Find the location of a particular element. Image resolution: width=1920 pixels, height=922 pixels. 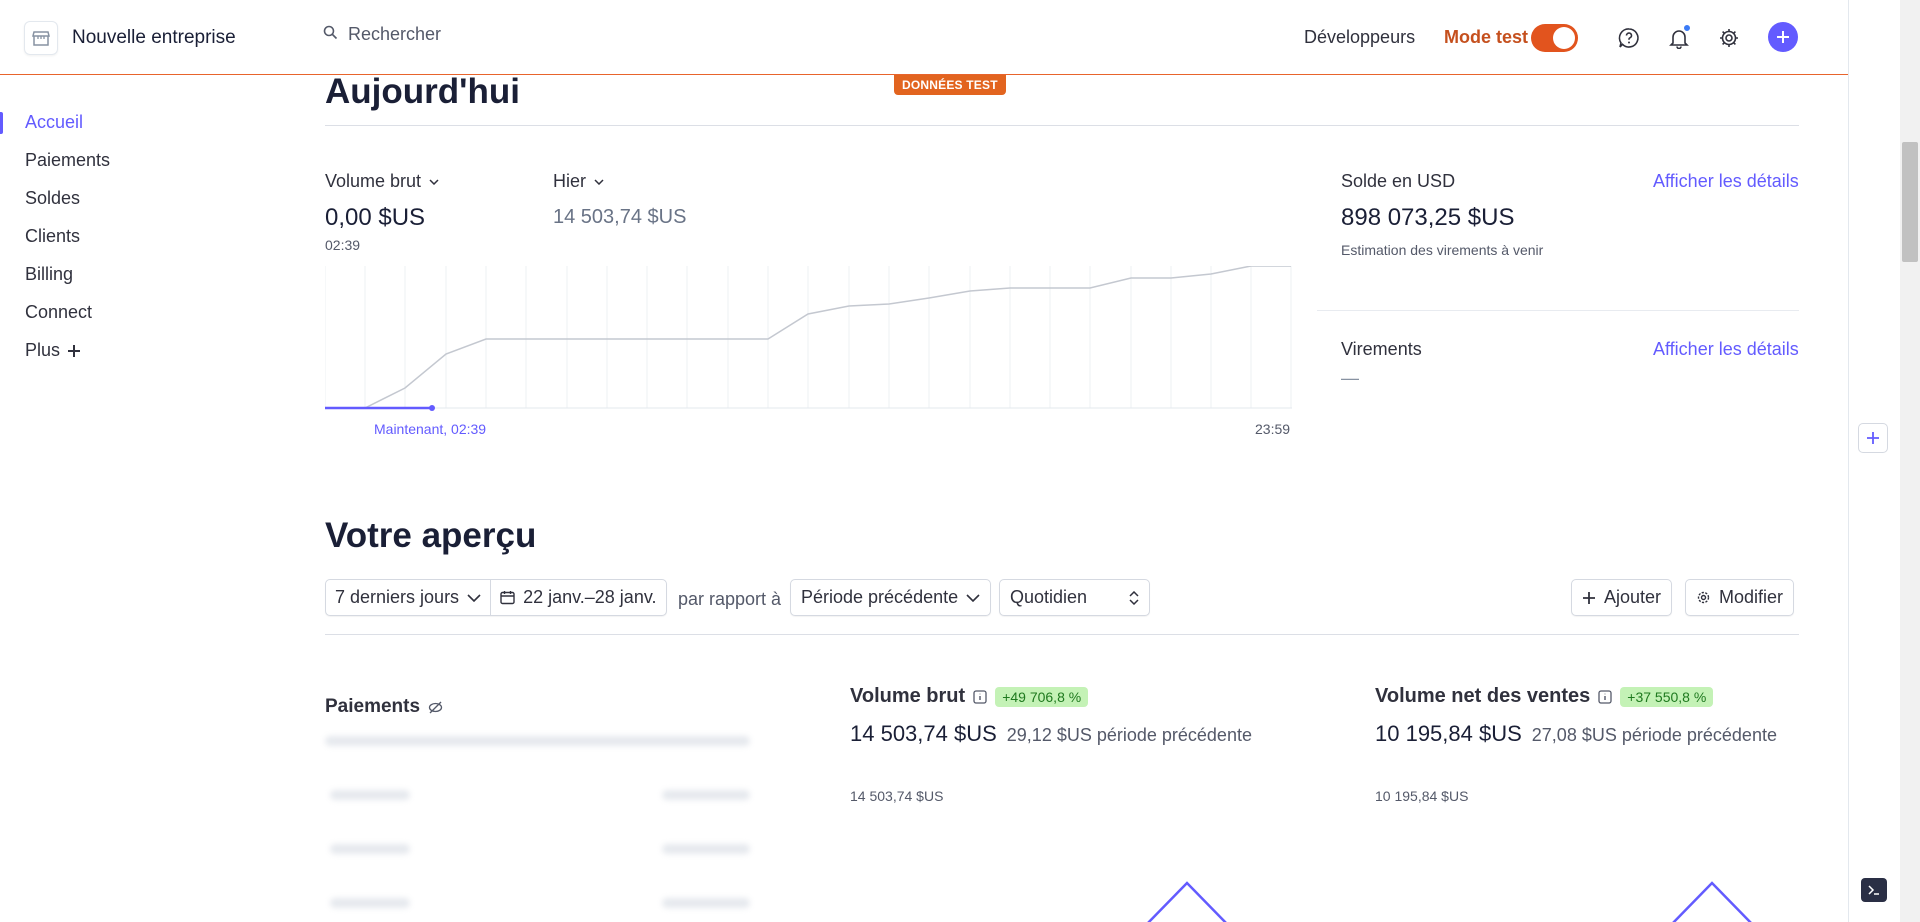

comparison-selector: Hier is located at coordinates (578, 181).